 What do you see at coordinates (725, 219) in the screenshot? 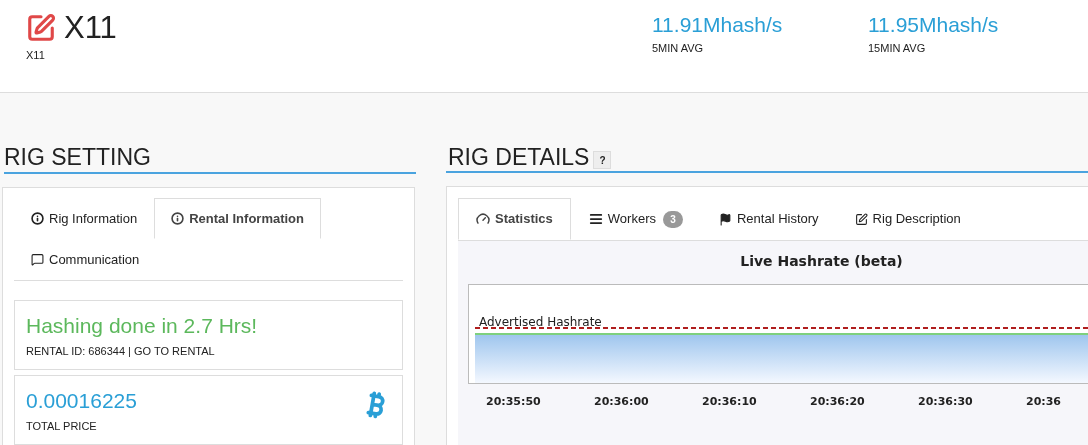
I see `flag-icon` at bounding box center [725, 219].